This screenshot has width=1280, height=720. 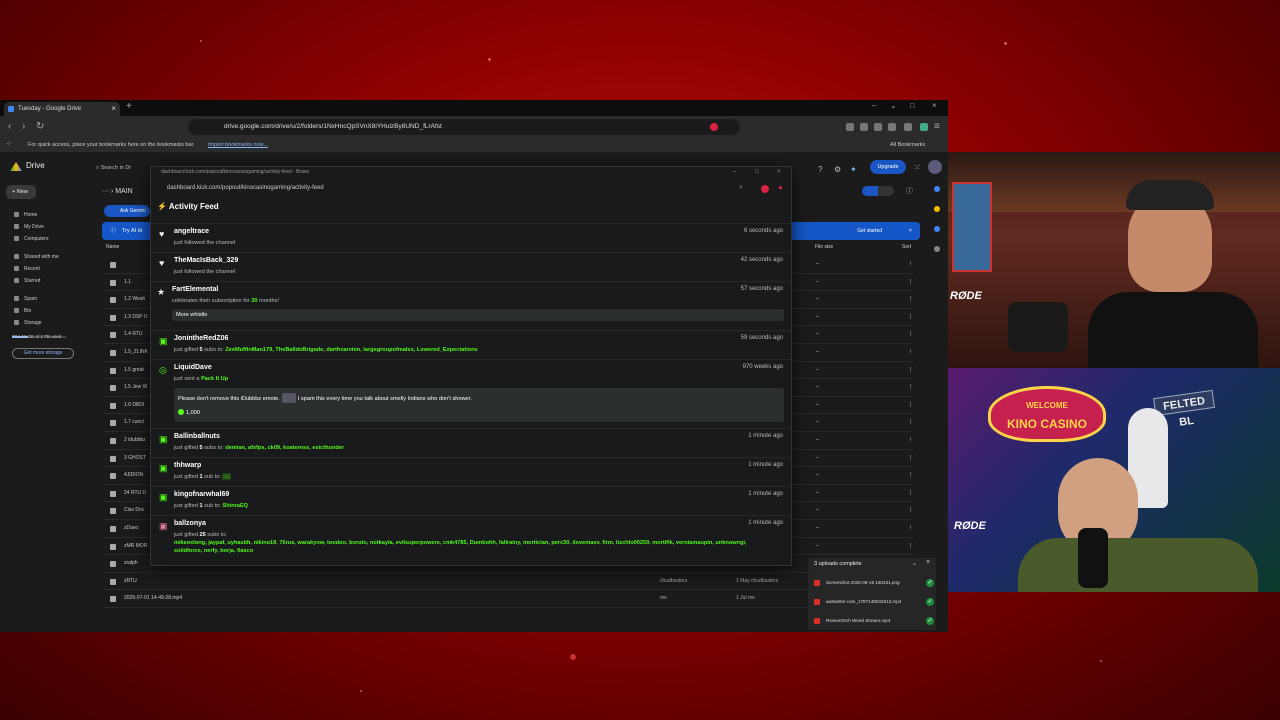 I want to click on sidebar-item-storage: Storage, so click(x=28, y=323).